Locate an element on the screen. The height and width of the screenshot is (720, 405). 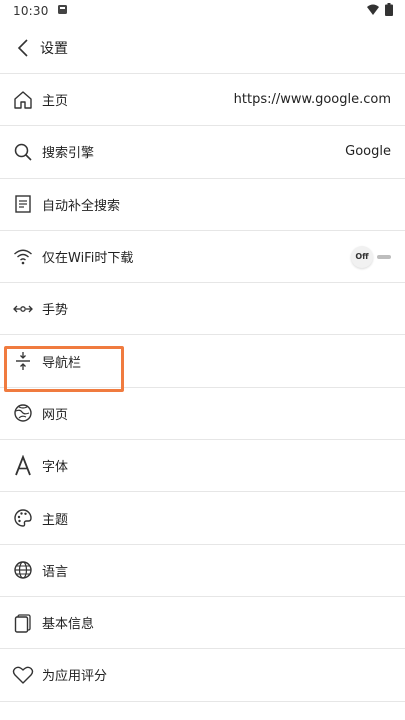
row-label: 自动补全搜索 is located at coordinates (81, 206).